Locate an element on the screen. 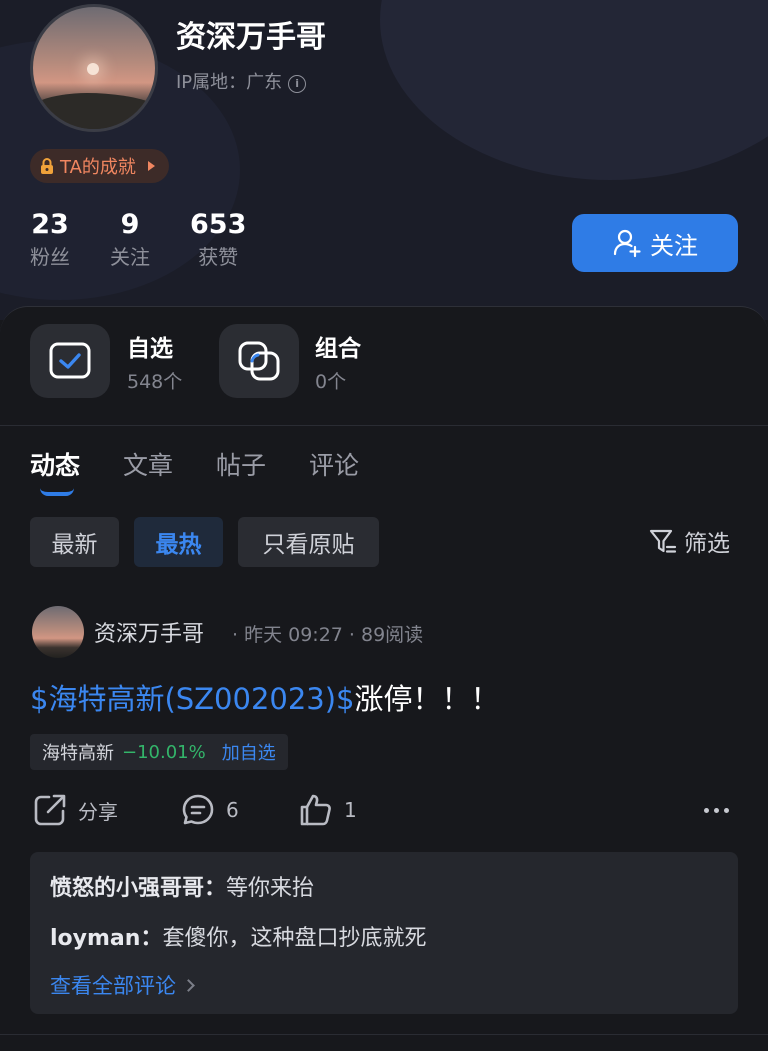 The image size is (768, 1051). stat-fans: 23 粉丝 is located at coordinates (50, 240).